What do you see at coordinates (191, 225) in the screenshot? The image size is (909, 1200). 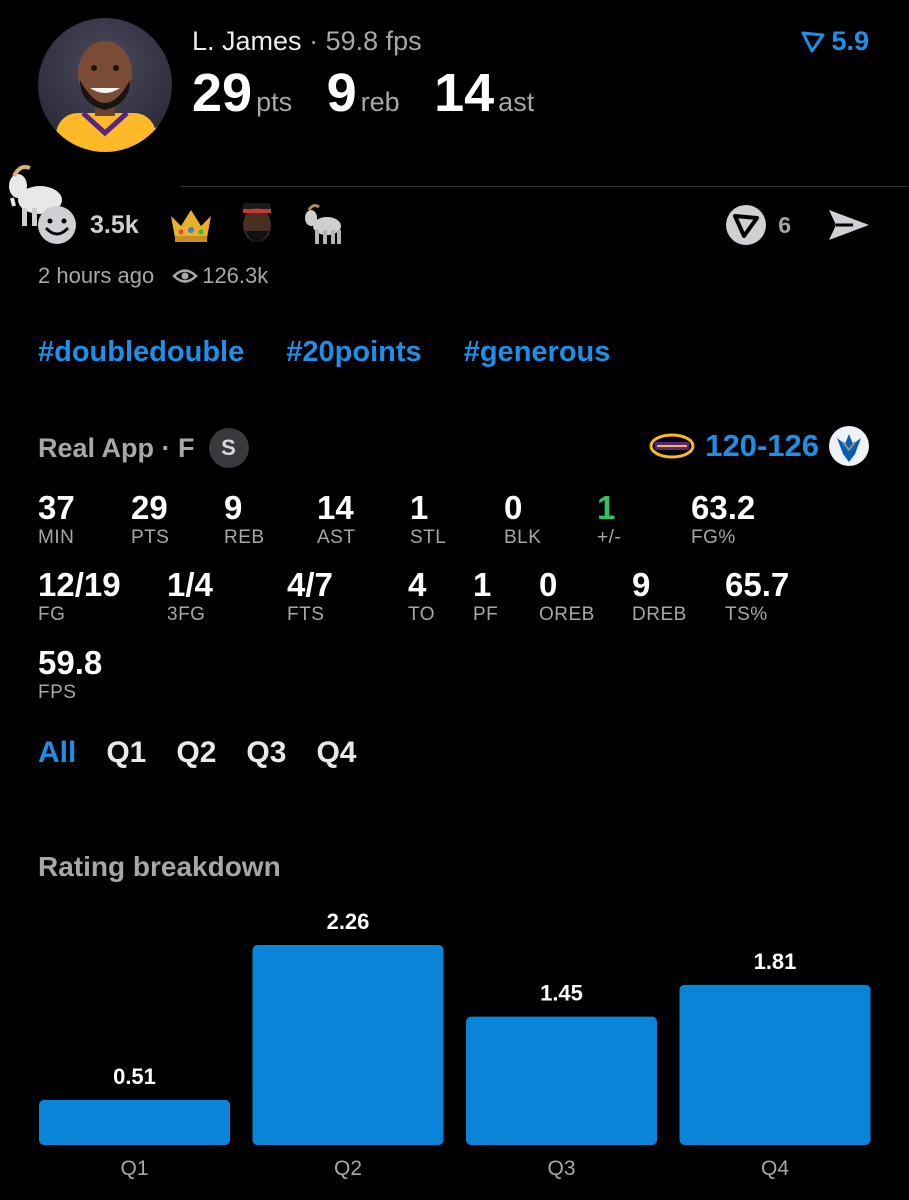 I see `crown-emoji-icon` at bounding box center [191, 225].